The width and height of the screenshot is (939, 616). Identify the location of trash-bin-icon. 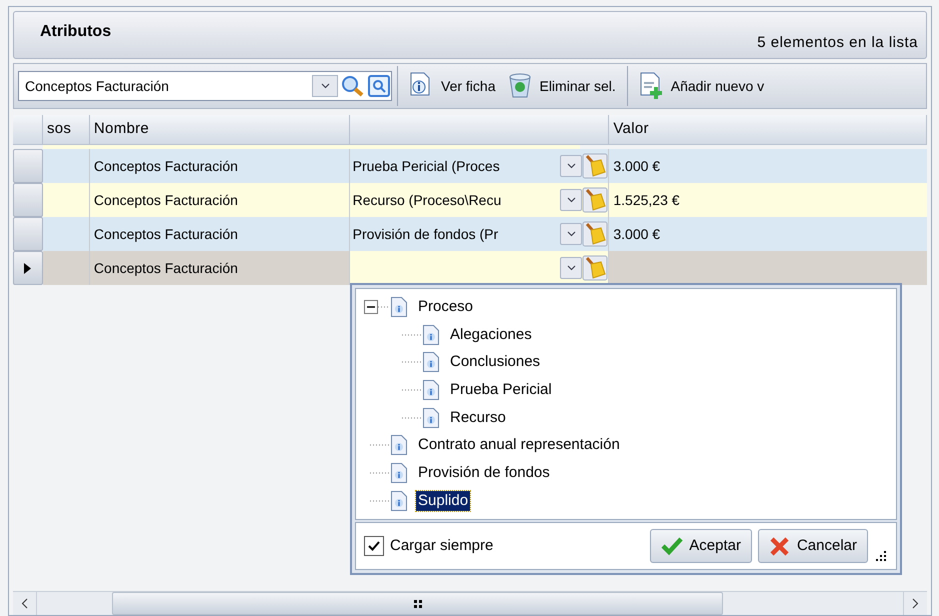
(520, 86).